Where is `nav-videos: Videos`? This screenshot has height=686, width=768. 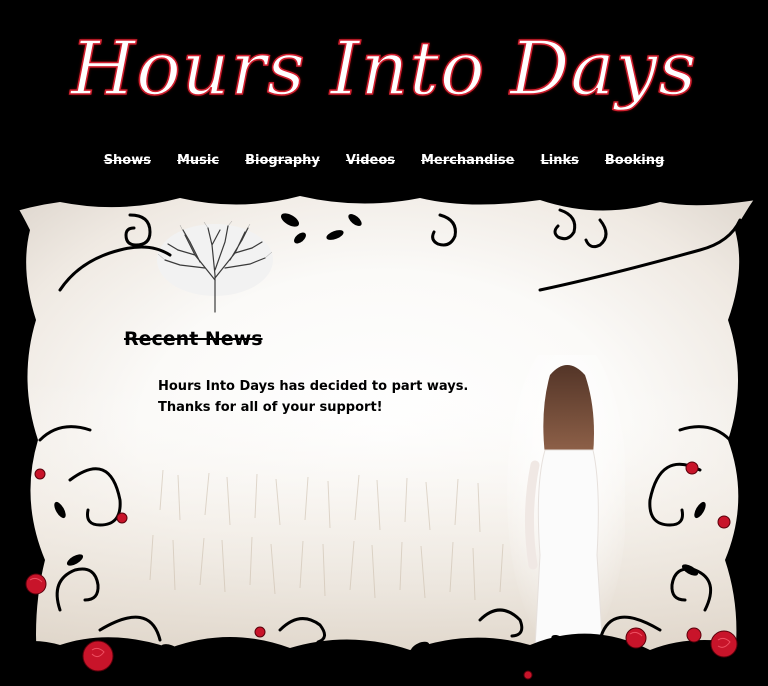
nav-videos: Videos is located at coordinates (370, 162).